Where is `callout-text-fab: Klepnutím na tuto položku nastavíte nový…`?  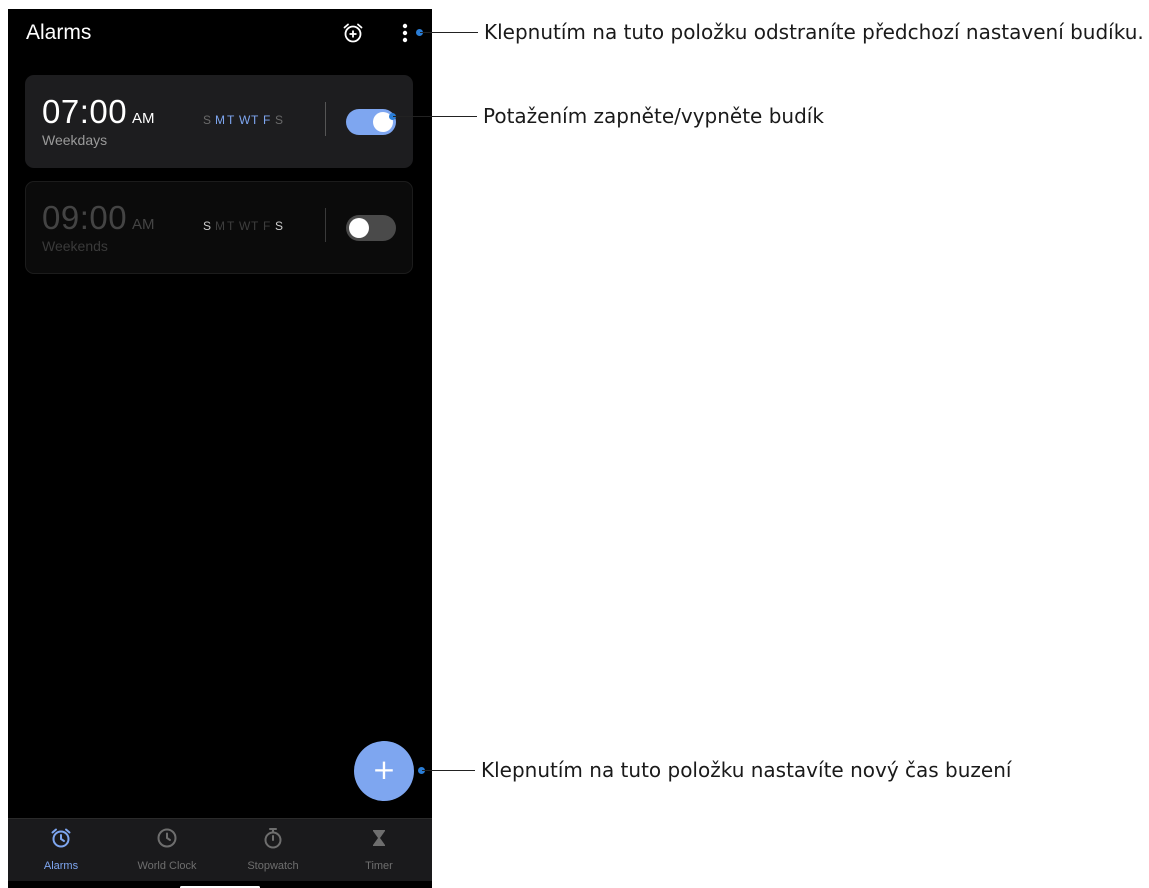 callout-text-fab: Klepnutím na tuto položku nastavíte nový… is located at coordinates (746, 770).